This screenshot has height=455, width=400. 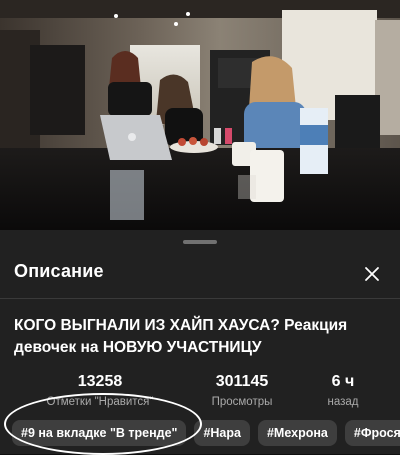 I want to click on hashtag-chip: #Фрося, so click(x=372, y=433).